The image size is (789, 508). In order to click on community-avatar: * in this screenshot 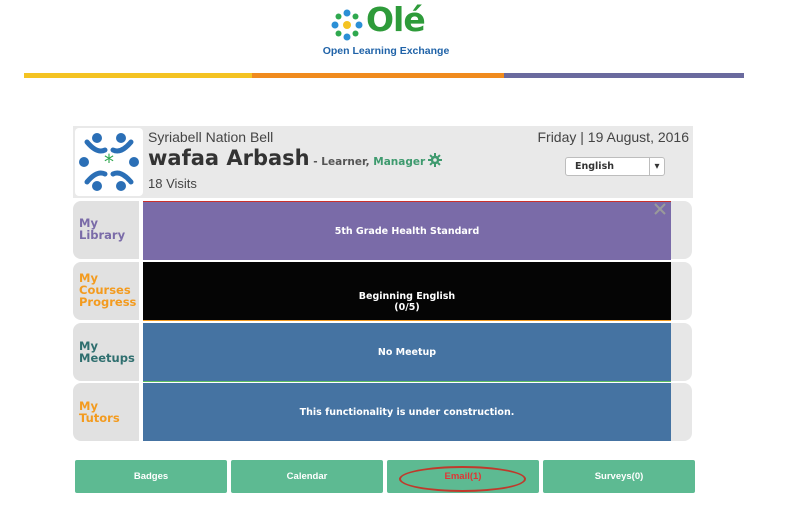, I will do `click(109, 162)`.